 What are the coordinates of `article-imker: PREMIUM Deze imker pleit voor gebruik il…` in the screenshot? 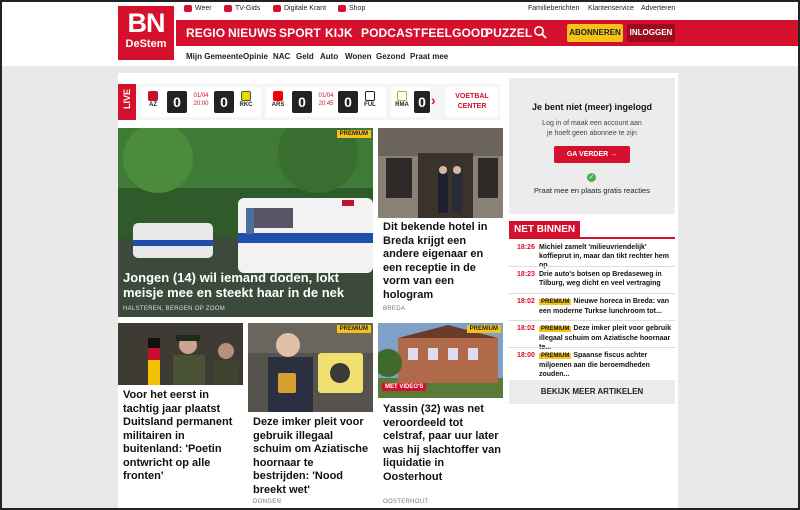 It's located at (310, 416).